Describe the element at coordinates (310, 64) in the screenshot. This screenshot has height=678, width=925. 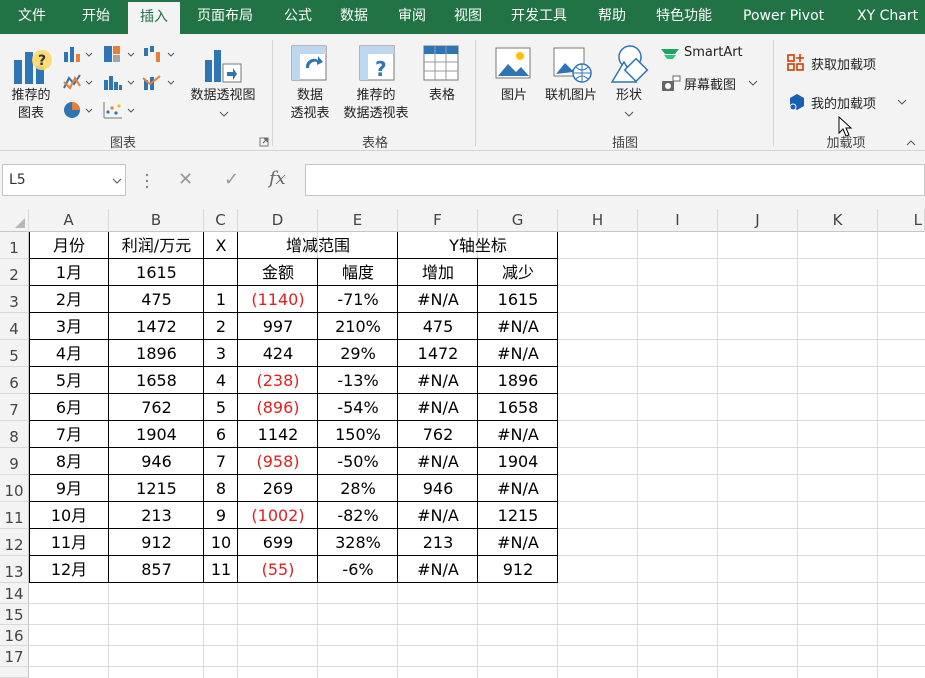
I see `pivot-table-icon` at that location.